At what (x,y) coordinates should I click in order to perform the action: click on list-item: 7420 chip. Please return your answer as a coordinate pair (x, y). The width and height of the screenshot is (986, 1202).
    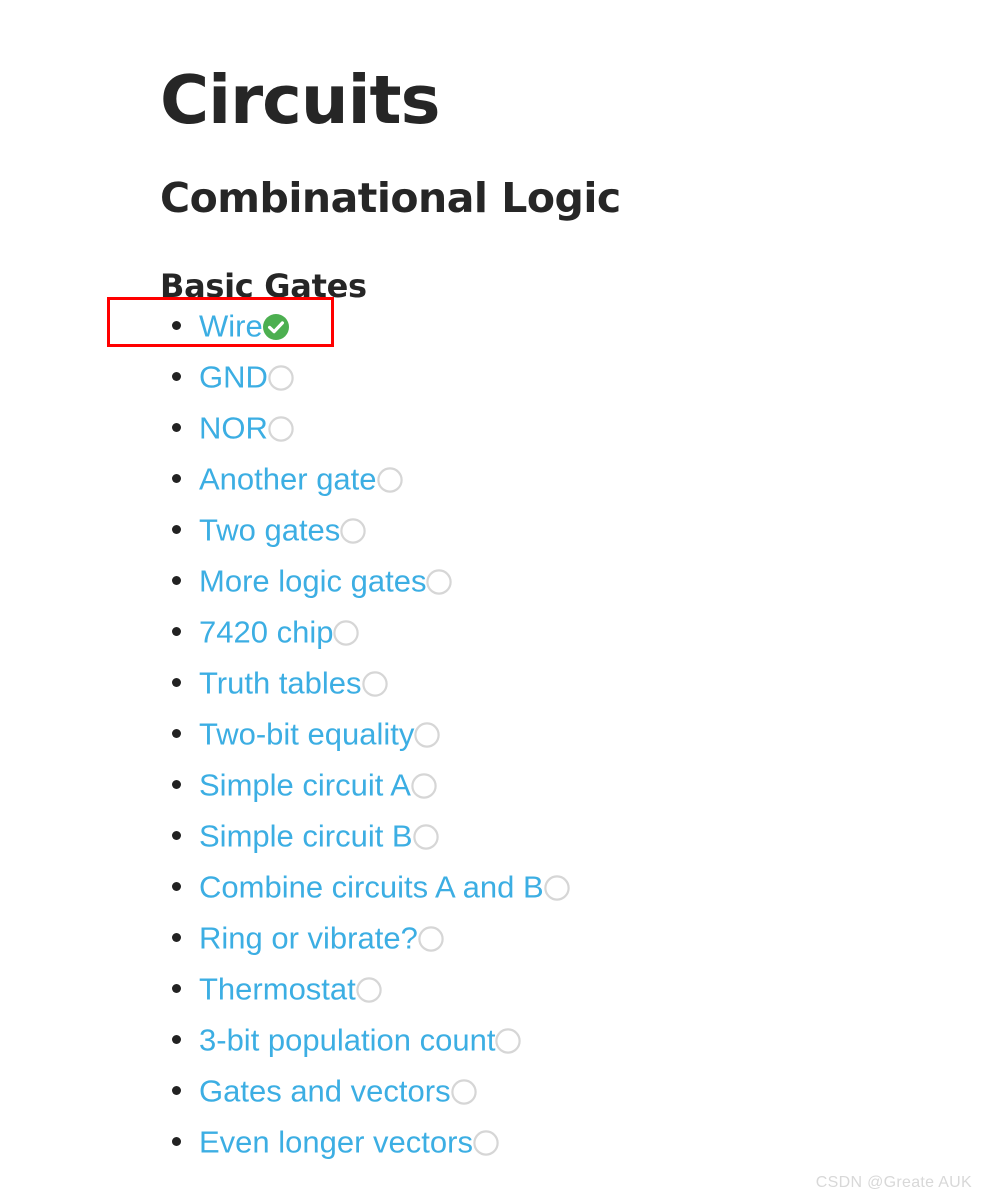
    Looking at the image, I should click on (285, 631).